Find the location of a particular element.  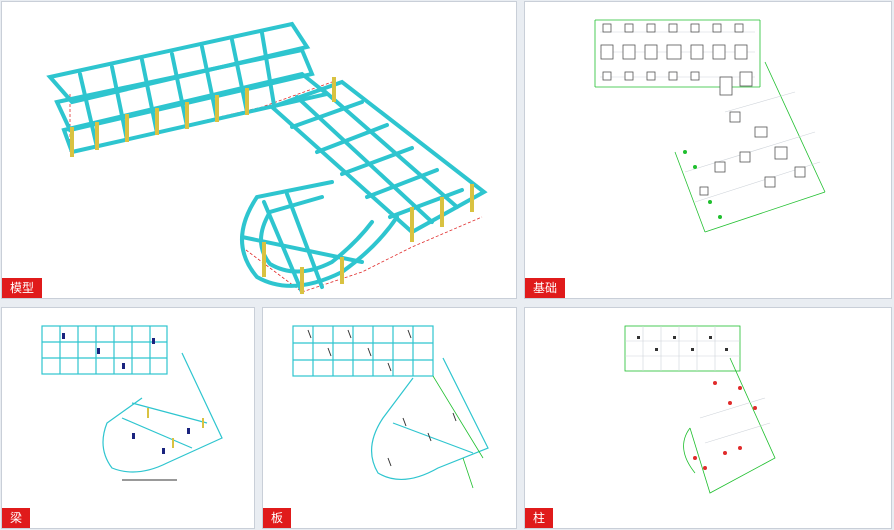

slab-panel: 板 is located at coordinates (389, 418).